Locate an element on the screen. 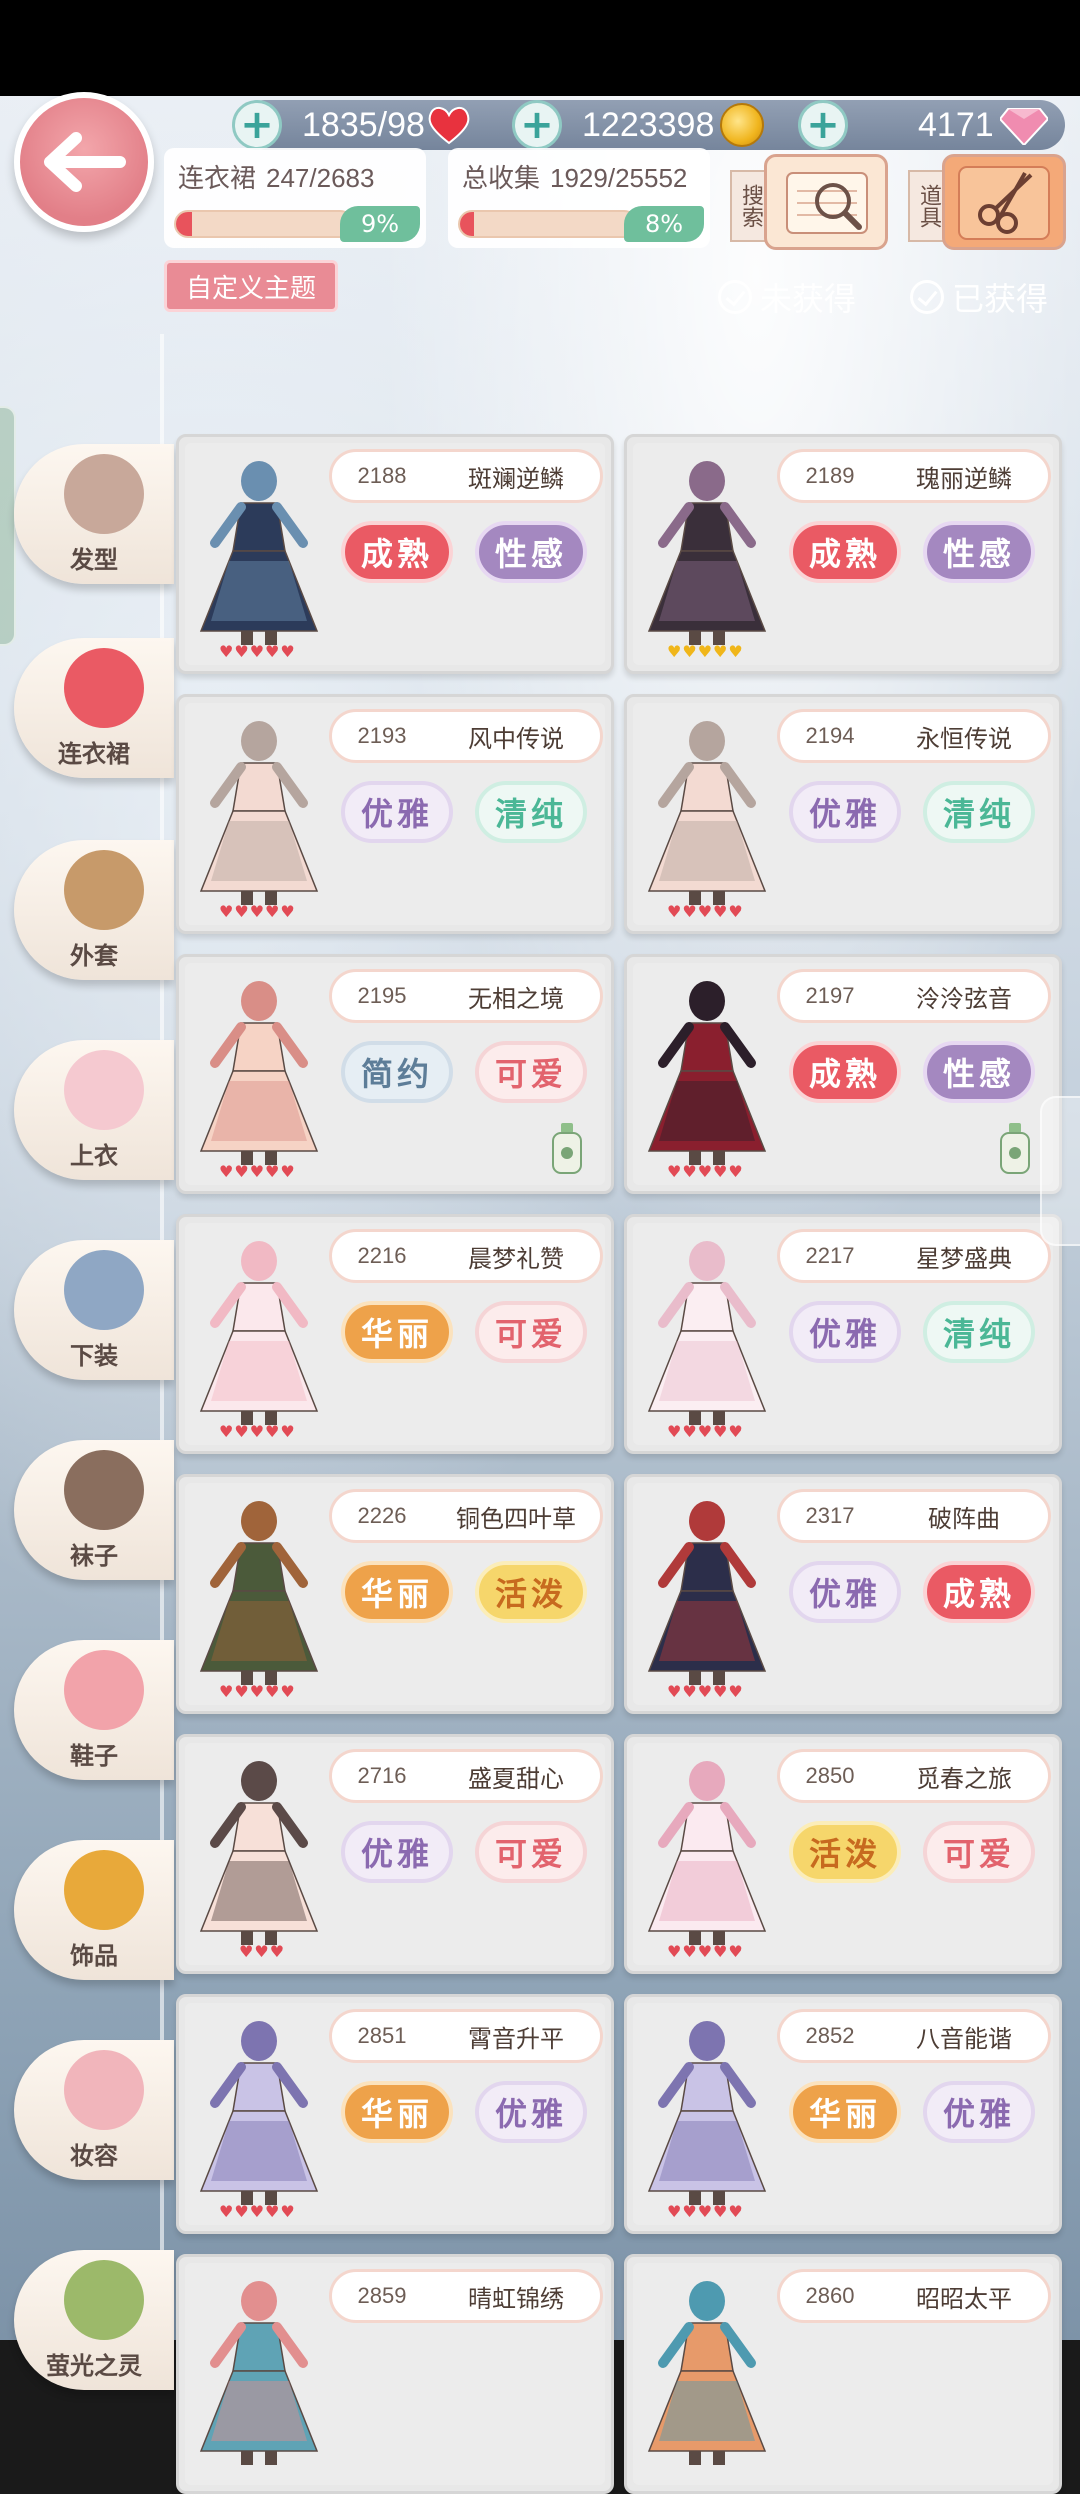 The image size is (1080, 2494). outfit-card: 2189 瑰丽逆鳞 成熟 性感 ♥♥♥♥♥ is located at coordinates (843, 554).